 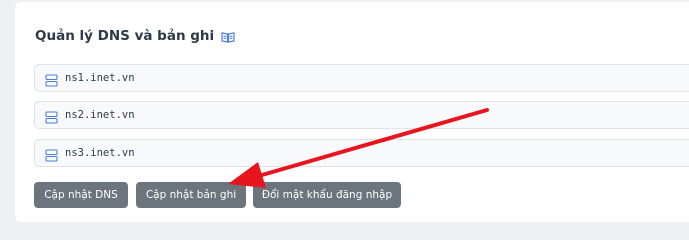 I want to click on card-header: Quản lý DNS và bản ghi, so click(x=135, y=36).